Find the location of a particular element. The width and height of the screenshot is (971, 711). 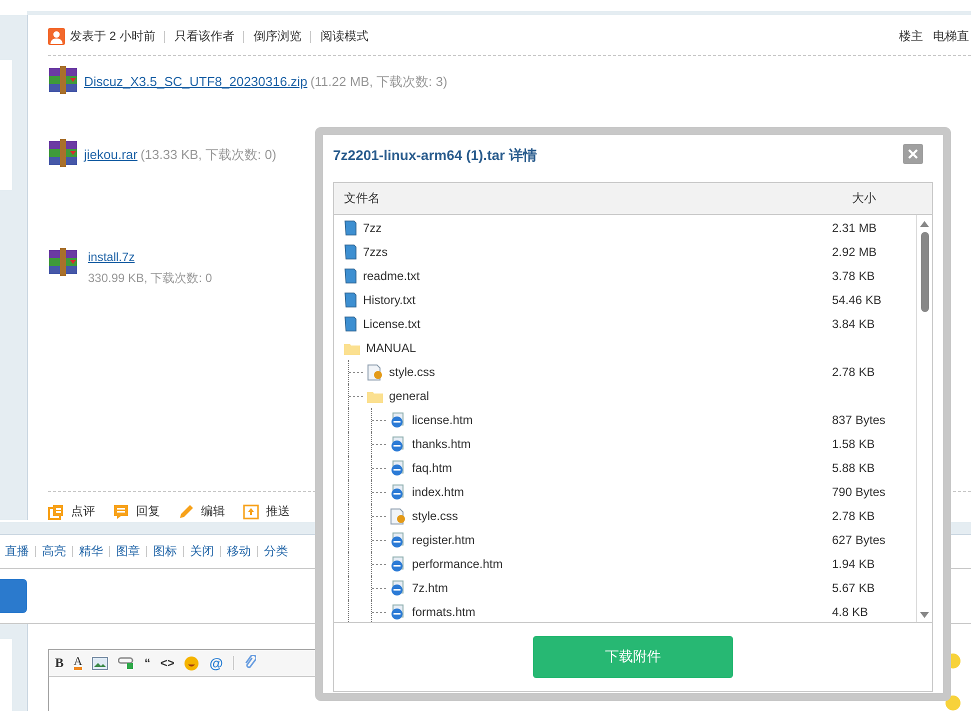

file-size: 1.94 KB is located at coordinates (854, 564).